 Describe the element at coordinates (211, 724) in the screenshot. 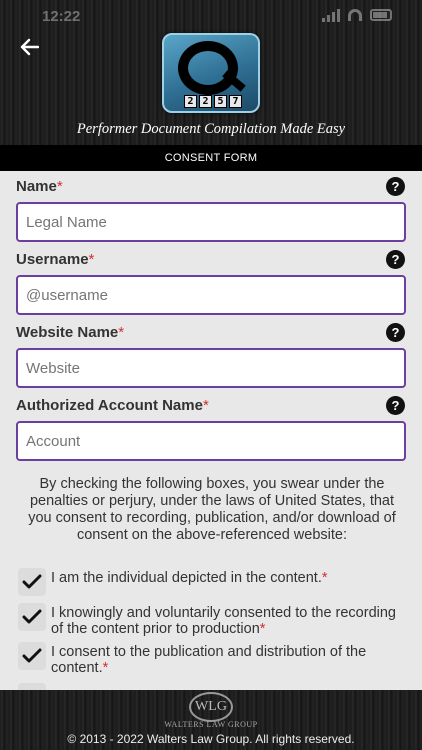

I see `footer-brand: WALTERS LAW GROUP` at that location.